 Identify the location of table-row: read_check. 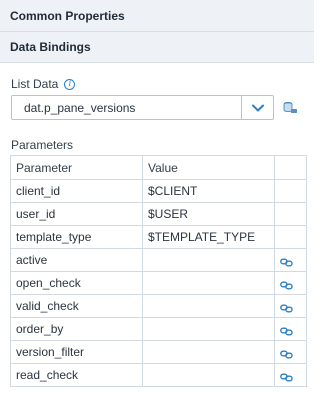
(158, 375).